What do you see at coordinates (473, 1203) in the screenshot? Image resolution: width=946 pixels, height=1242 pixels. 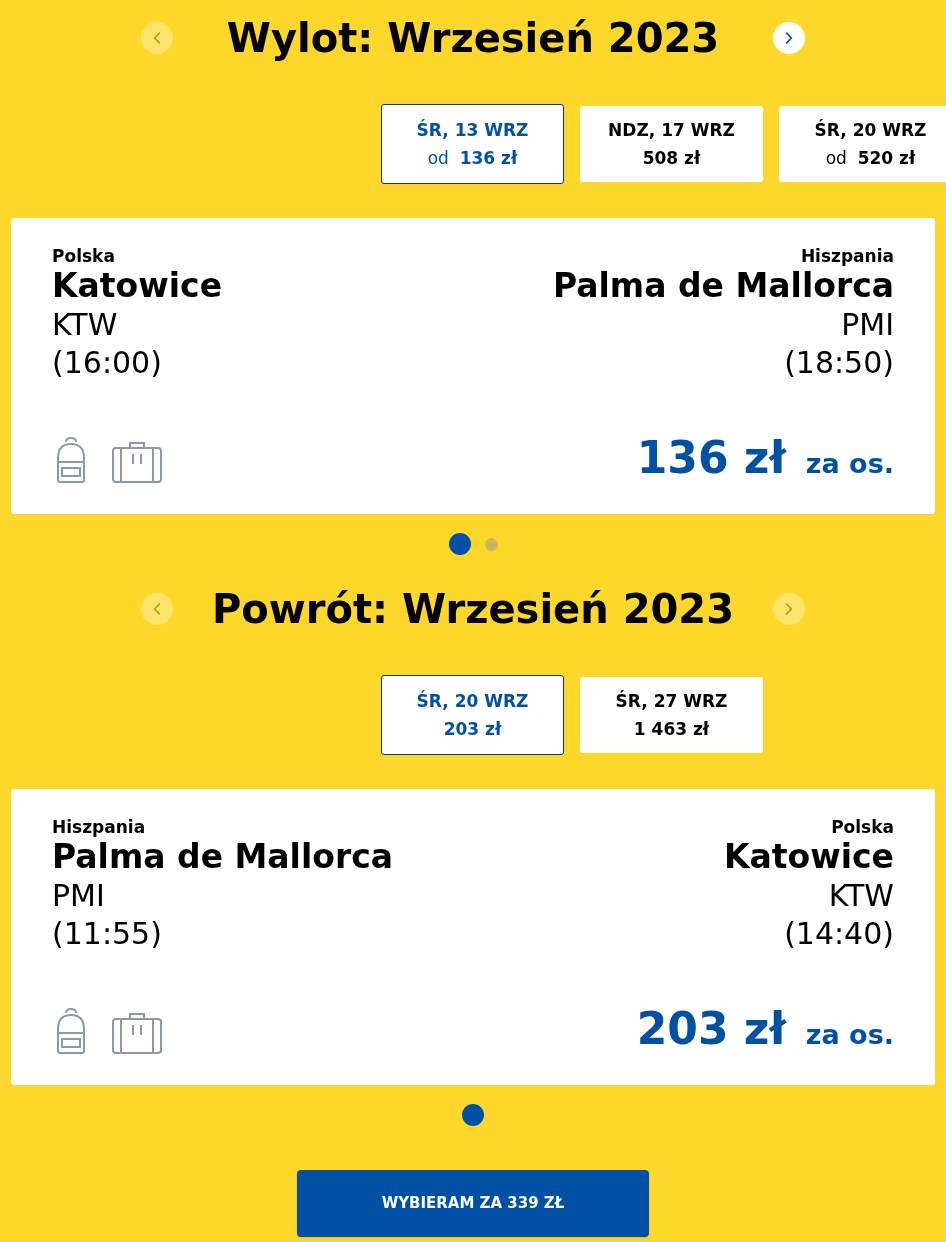 I see `select-button: WYBIERAM ZA 339 ZŁ` at bounding box center [473, 1203].